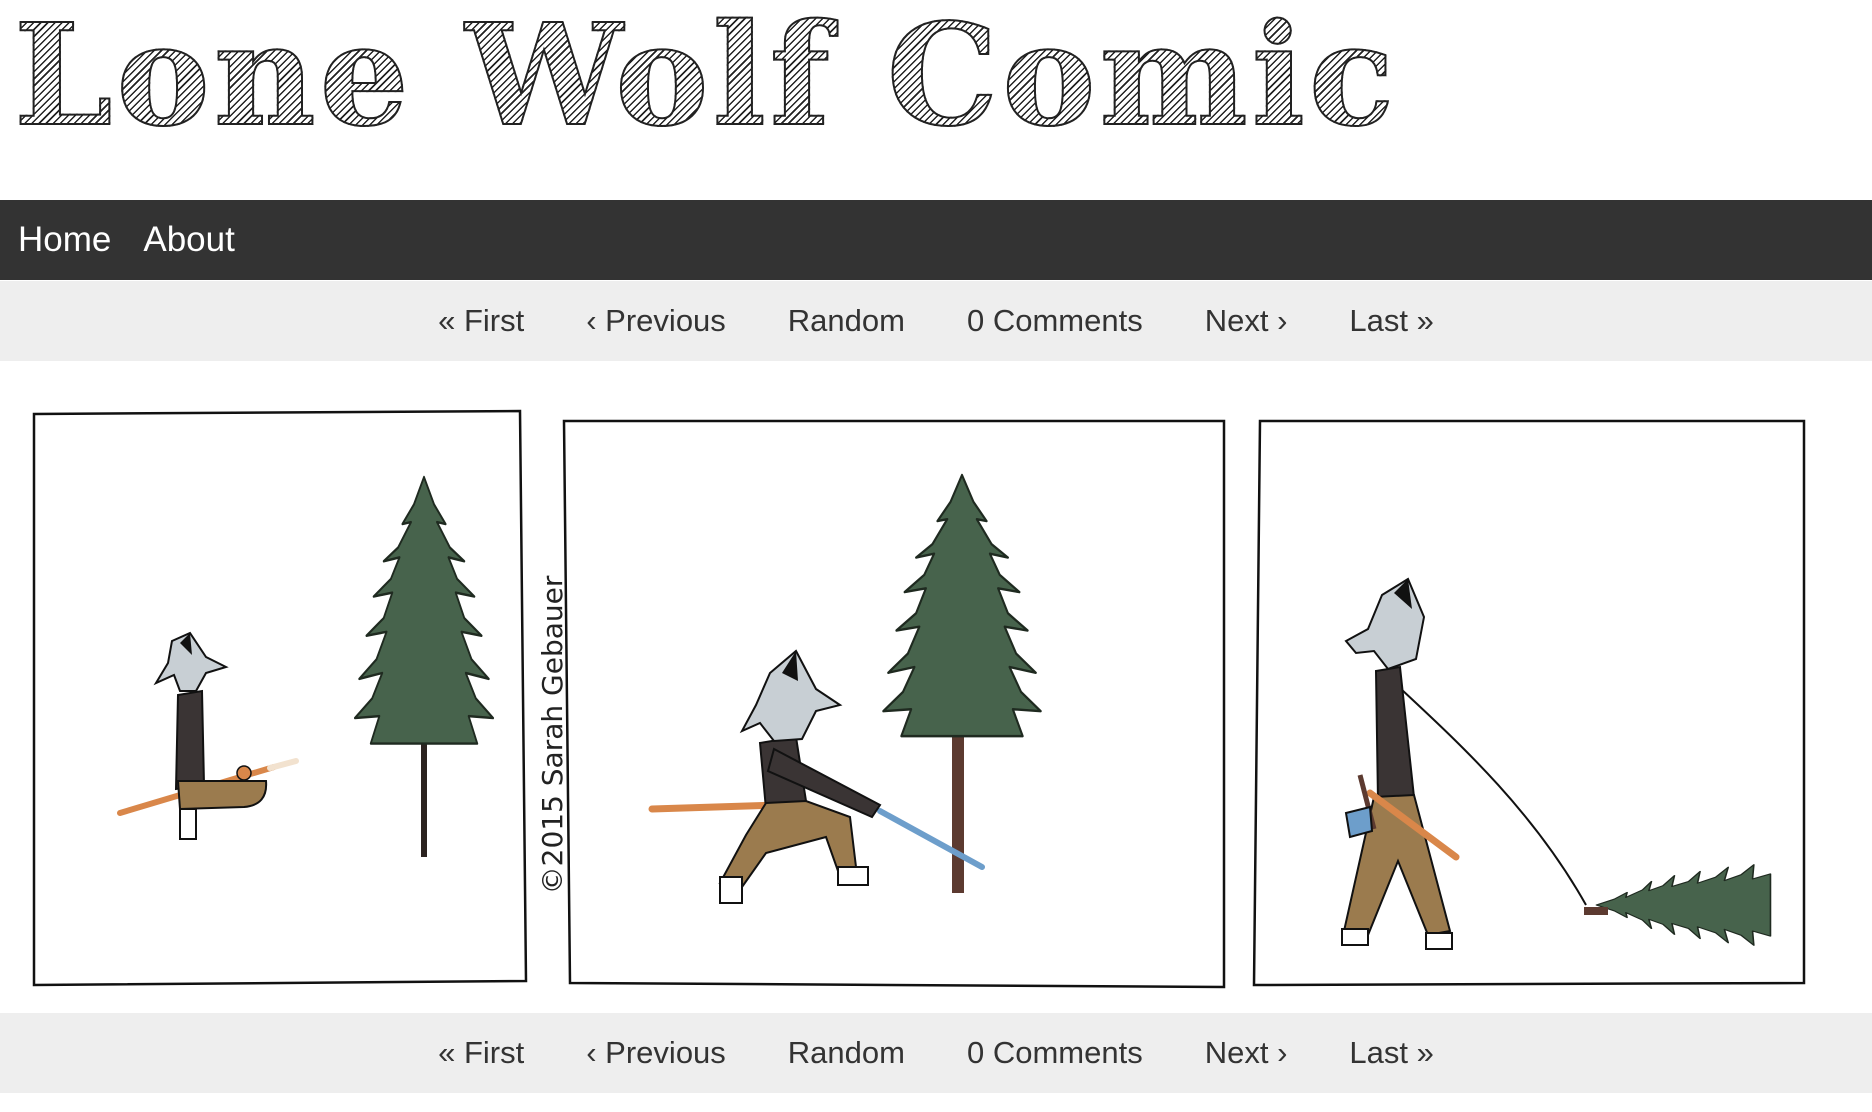 This screenshot has width=1872, height=1112. Describe the element at coordinates (64, 240) in the screenshot. I see `nav-home-link: Home` at that location.